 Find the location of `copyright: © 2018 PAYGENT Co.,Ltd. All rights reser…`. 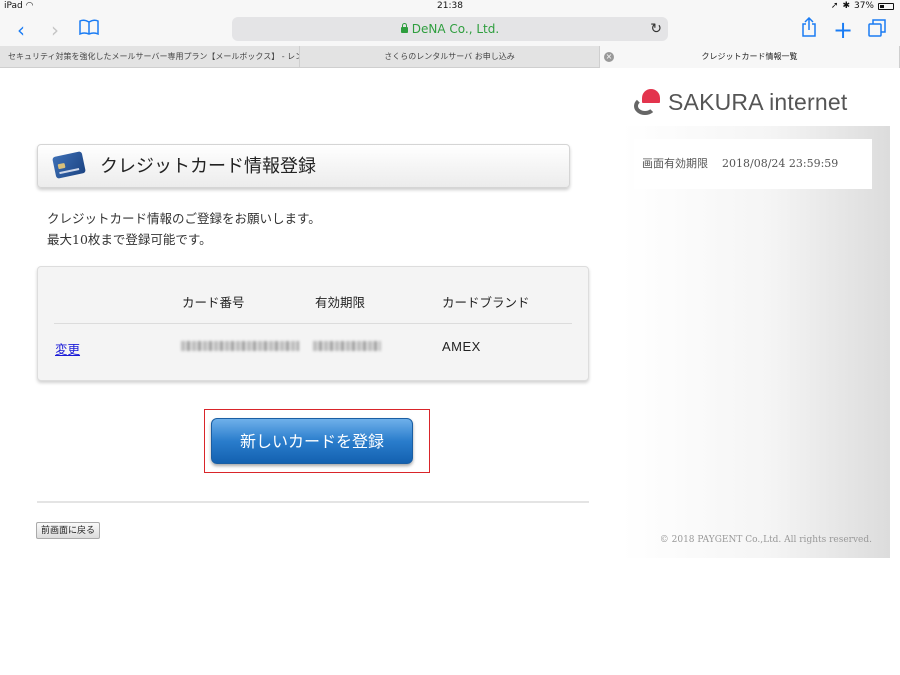

copyright: © 2018 PAYGENT Co.,Ltd. All rights reser… is located at coordinates (765, 540).